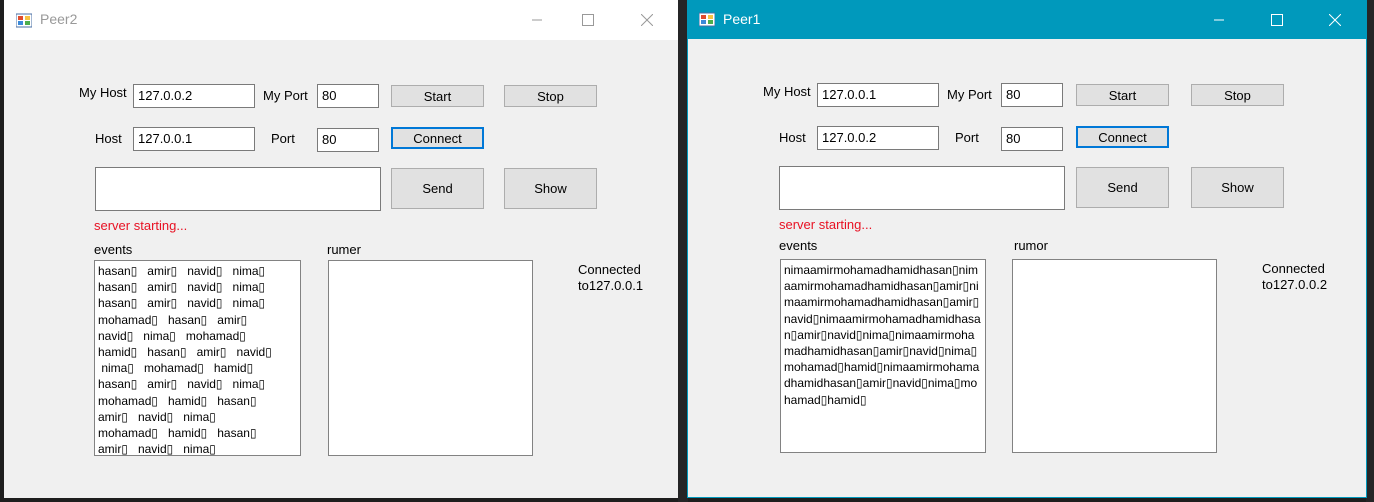  I want to click on host-input: 127.0.0.1, so click(194, 139).